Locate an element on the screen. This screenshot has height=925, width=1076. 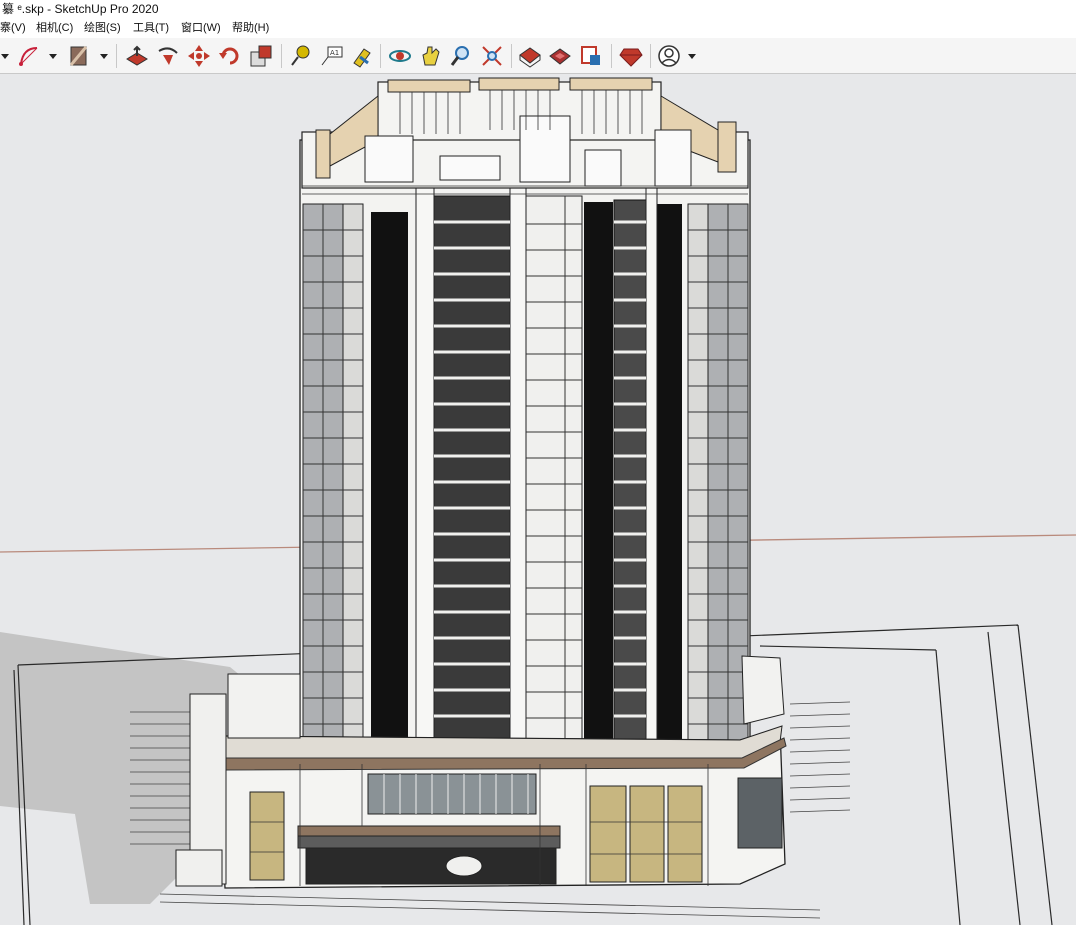
menu-bar: 寨(V) 相机(C) 绘图(S) 工具(T) 窗口(W) 帮助(H) is located at coordinates (538, 28).